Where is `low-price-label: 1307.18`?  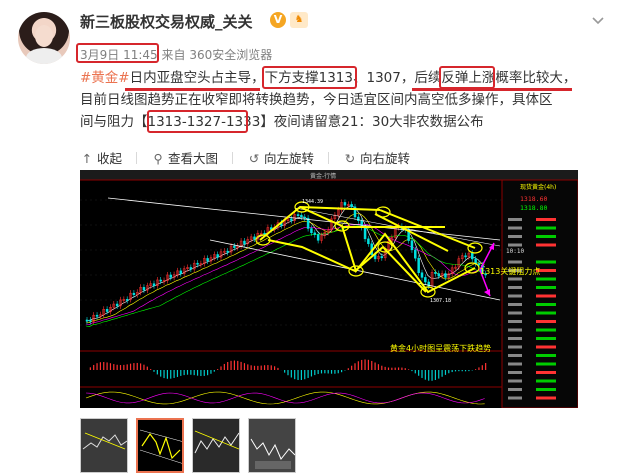
low-price-label: 1307.18 is located at coordinates (440, 301).